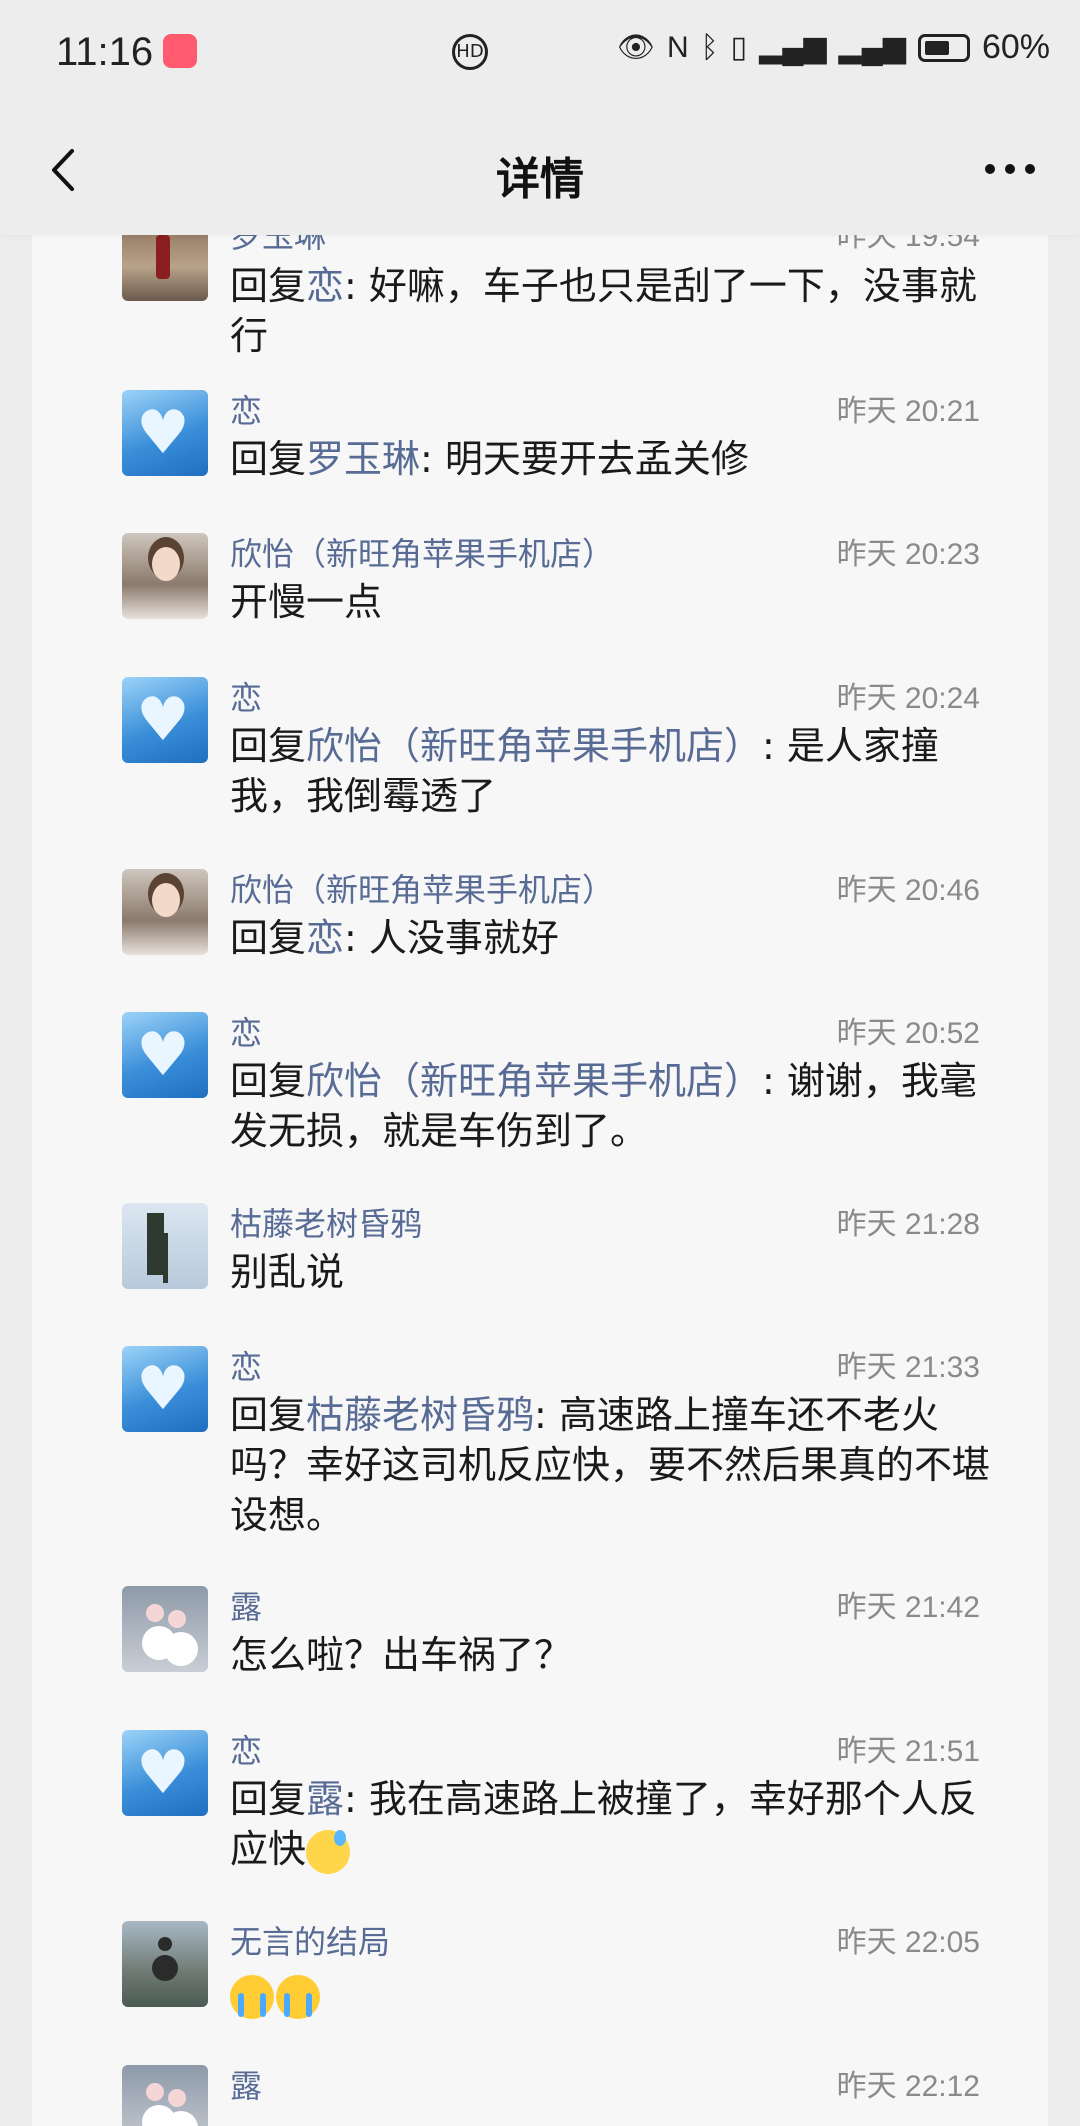 This screenshot has width=1080, height=2126. What do you see at coordinates (584, 771) in the screenshot?
I see `comment-text: 回复欣怡（新旺角苹果手机店）: 是人家撞我，我倒霉透了` at bounding box center [584, 771].